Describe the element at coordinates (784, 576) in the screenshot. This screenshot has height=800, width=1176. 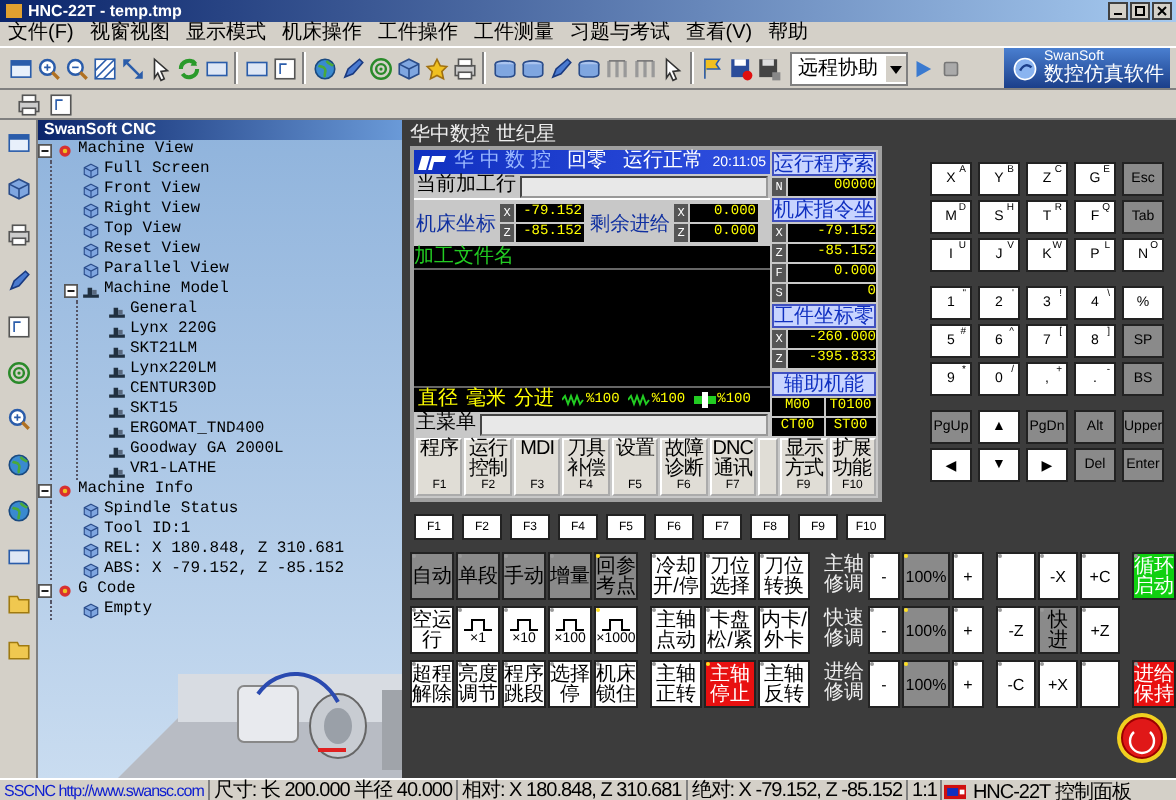
I see `panel-button: 刀位转换` at that location.